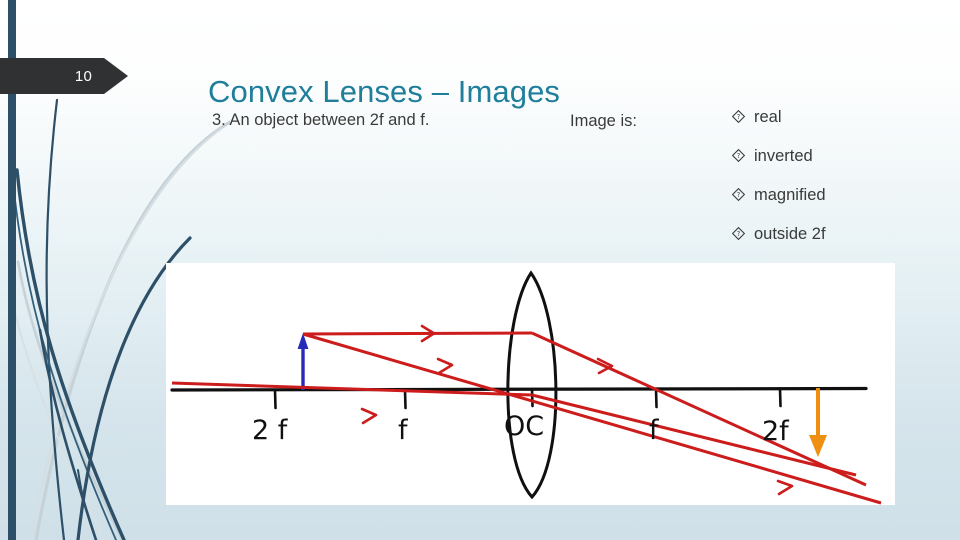  I want to click on tick-right-f, so click(656, 398).